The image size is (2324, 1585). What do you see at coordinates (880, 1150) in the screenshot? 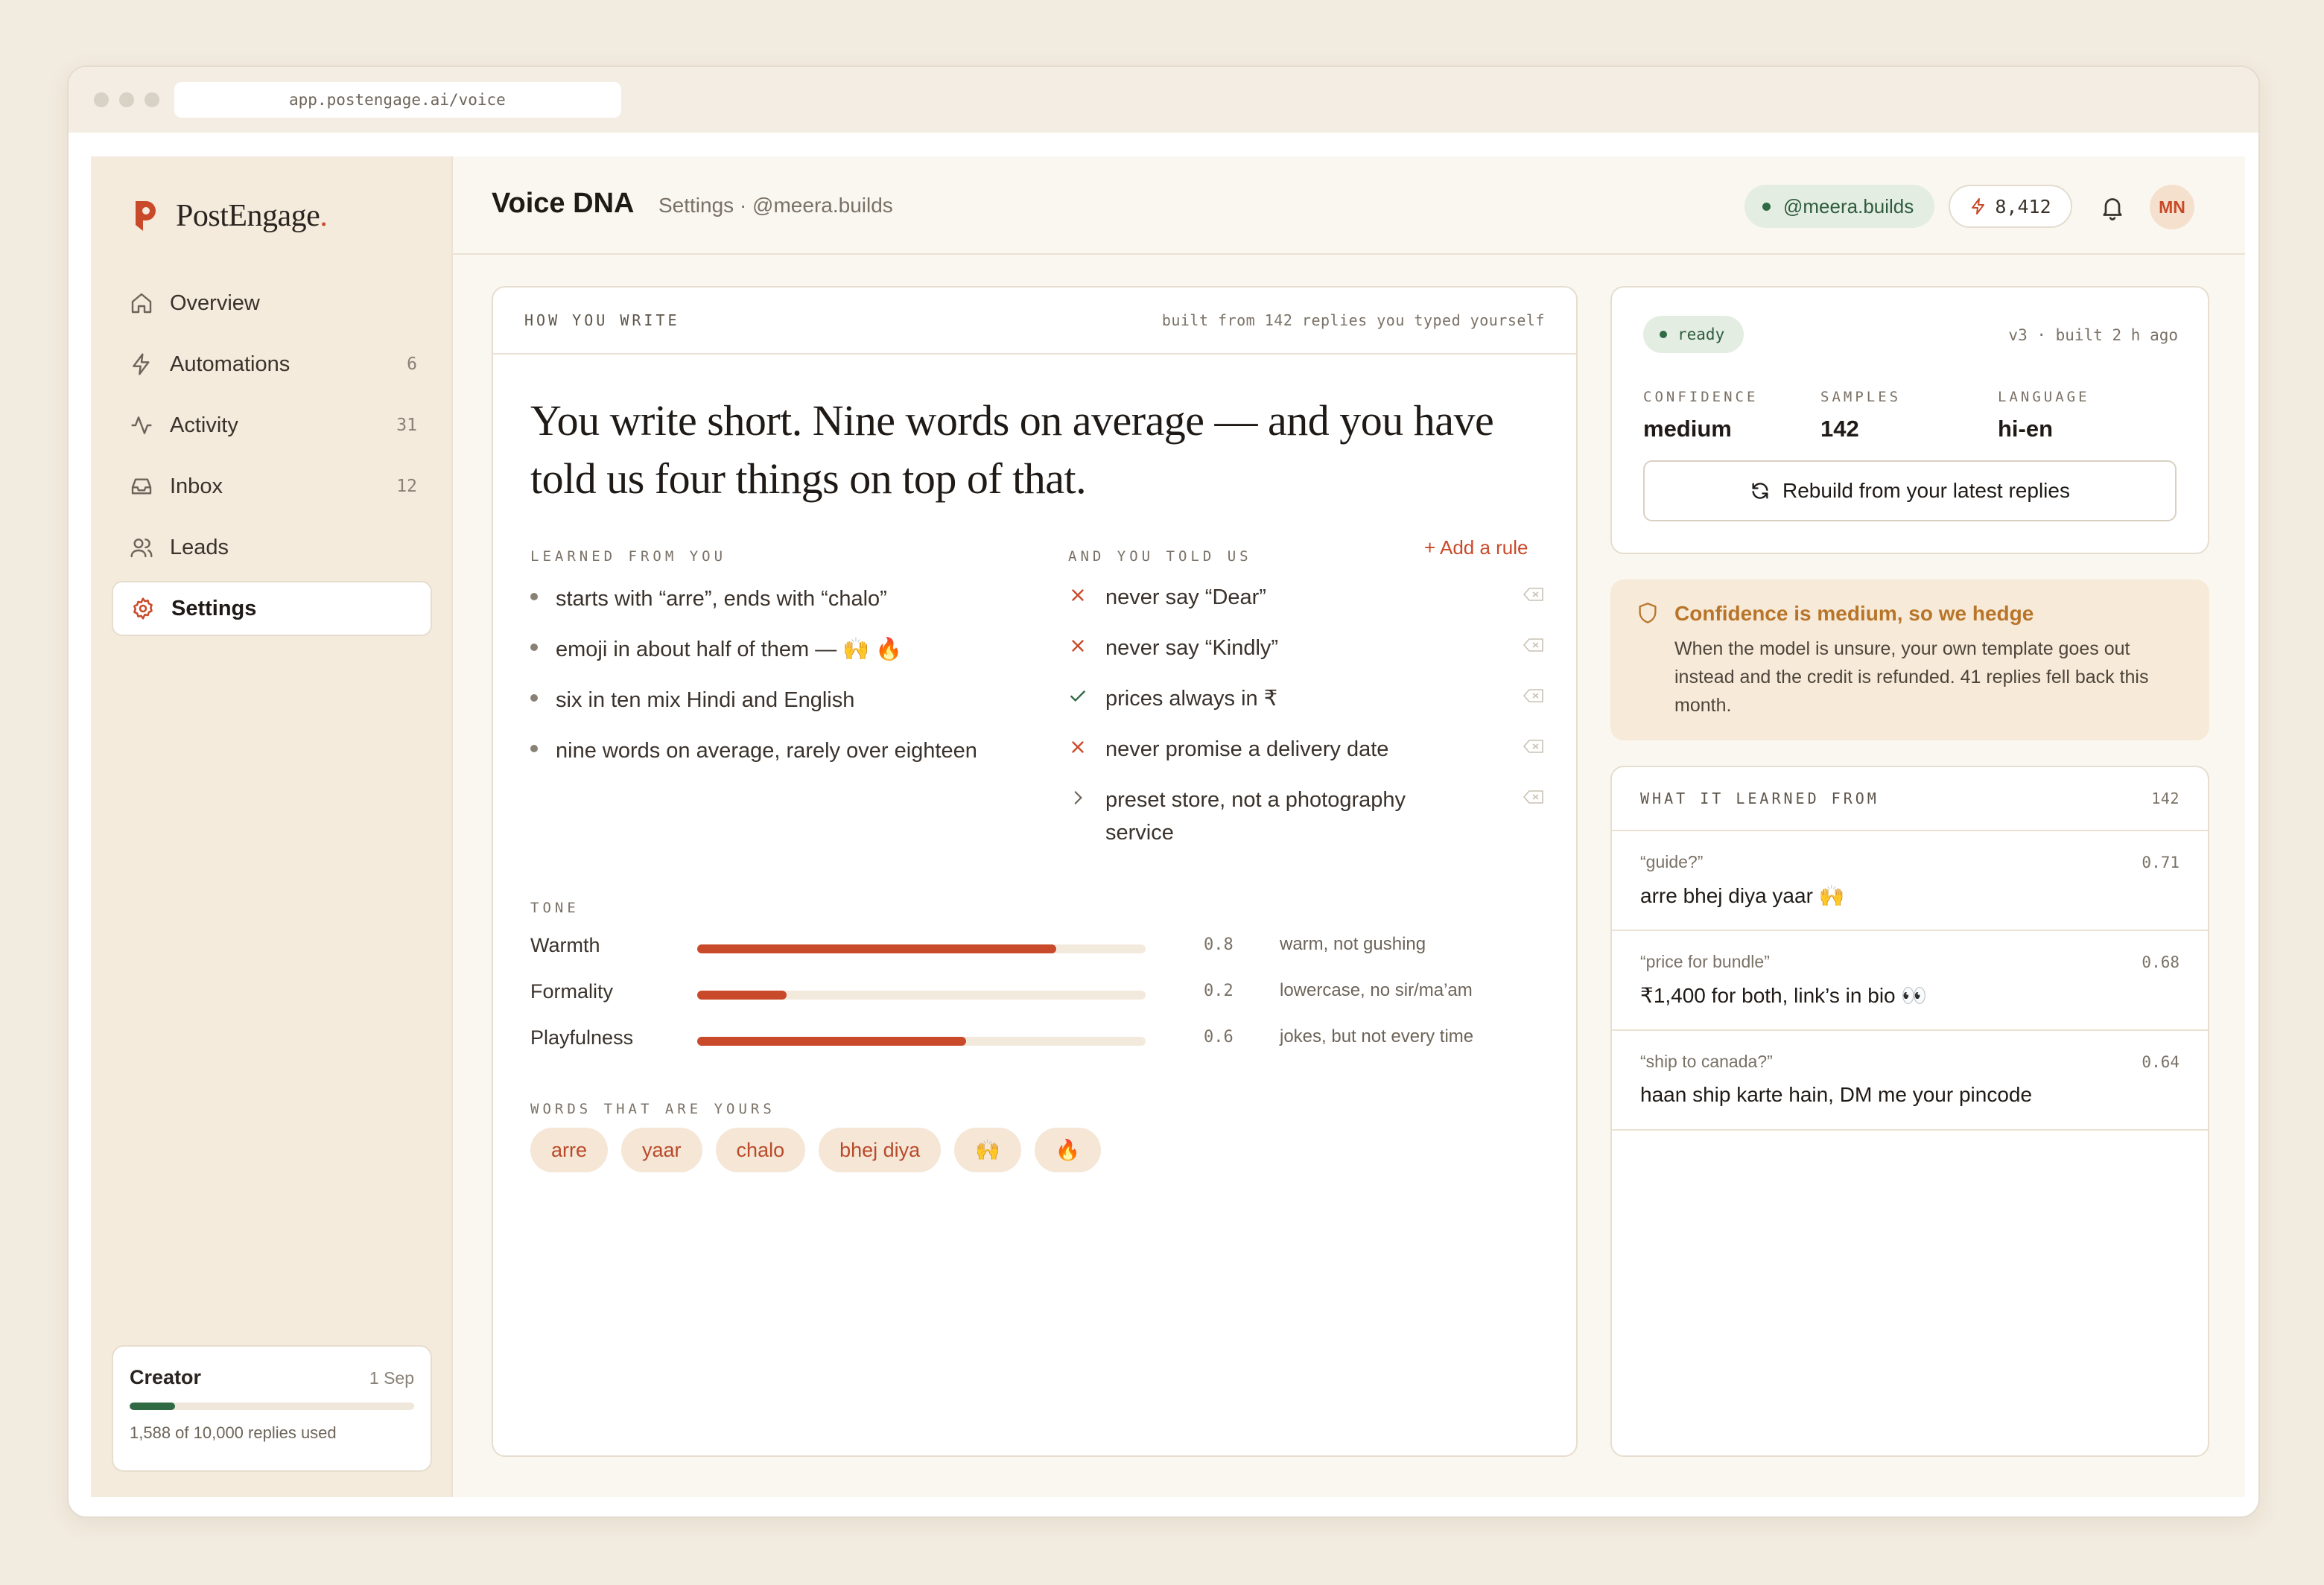
I see `word-chip: bhej diya` at bounding box center [880, 1150].